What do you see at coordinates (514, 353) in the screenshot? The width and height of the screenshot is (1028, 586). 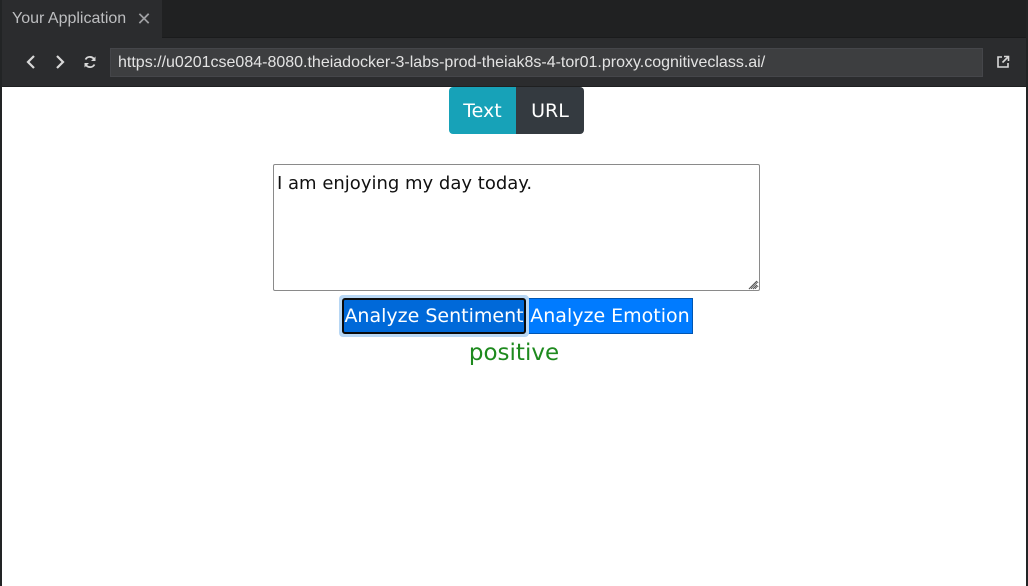 I see `sentiment-result: positive` at bounding box center [514, 353].